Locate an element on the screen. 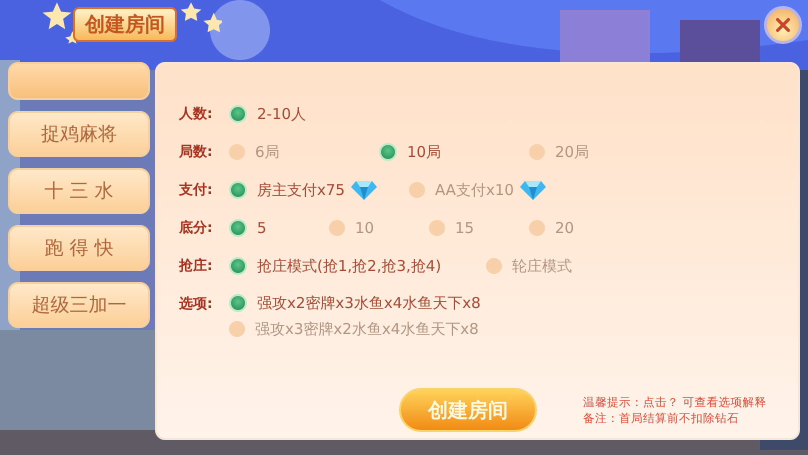  game-tab: 十 三 水 is located at coordinates (79, 191).